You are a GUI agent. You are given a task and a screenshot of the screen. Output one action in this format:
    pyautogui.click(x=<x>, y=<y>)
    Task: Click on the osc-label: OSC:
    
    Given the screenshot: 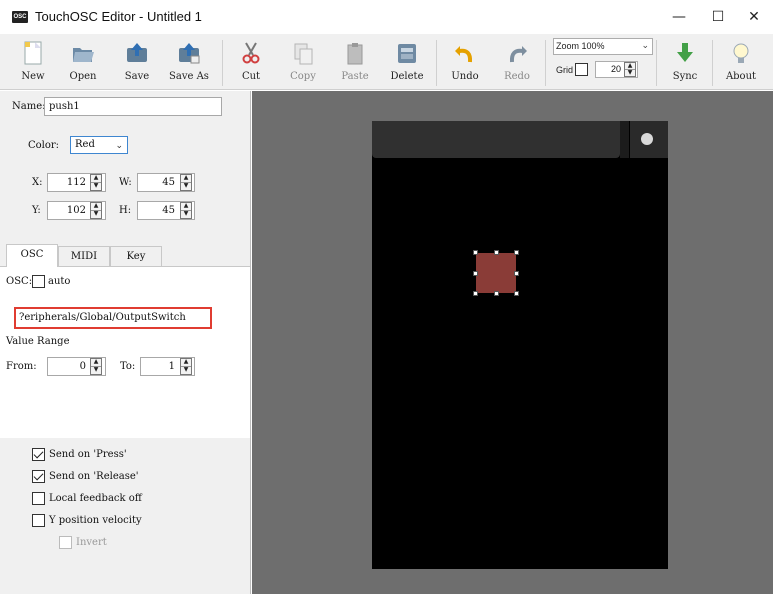 What is the action you would take?
    pyautogui.click(x=19, y=281)
    